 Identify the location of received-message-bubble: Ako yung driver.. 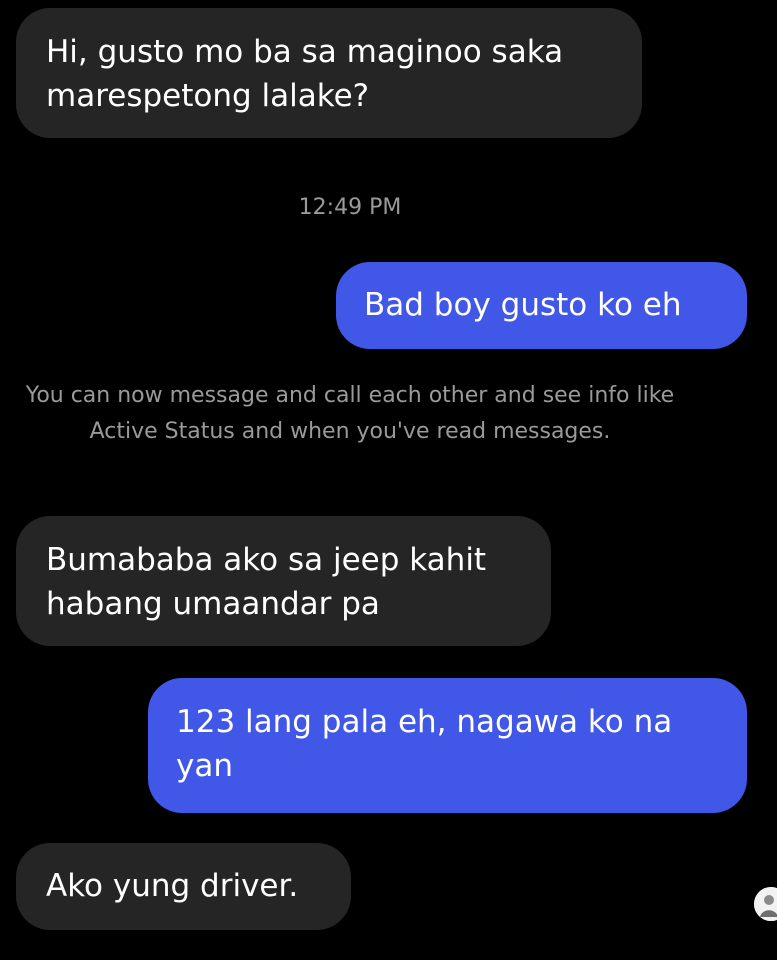
(183, 886).